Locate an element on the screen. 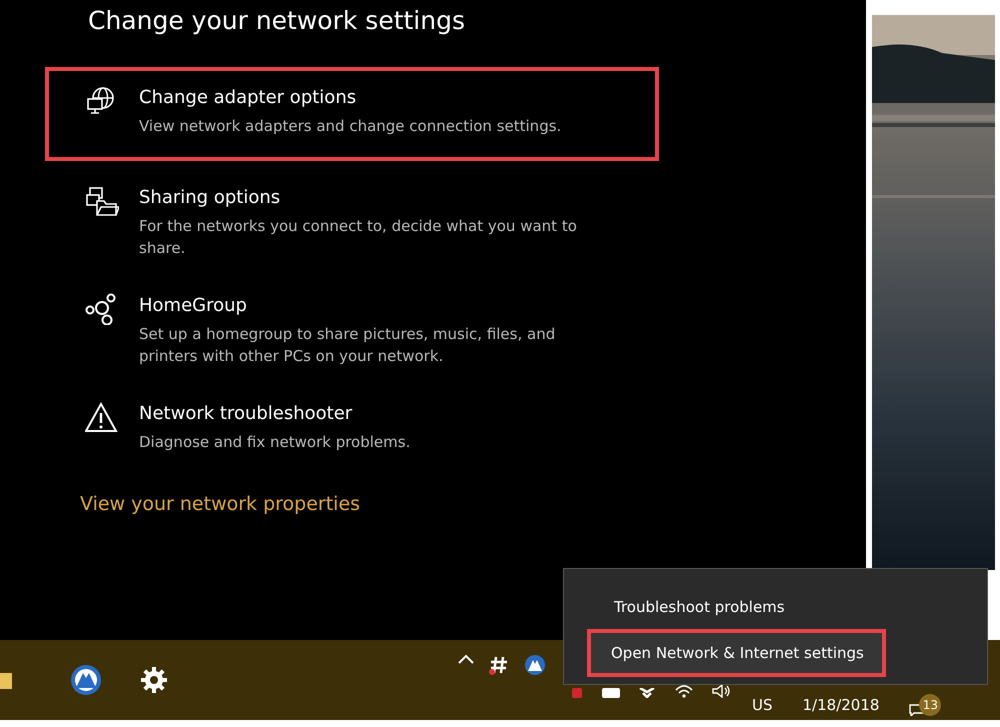  settings-option: HomeGroup Set up a homegroup to share pictures, music, files, and printers with other PCs on your network. is located at coordinates (352, 330).